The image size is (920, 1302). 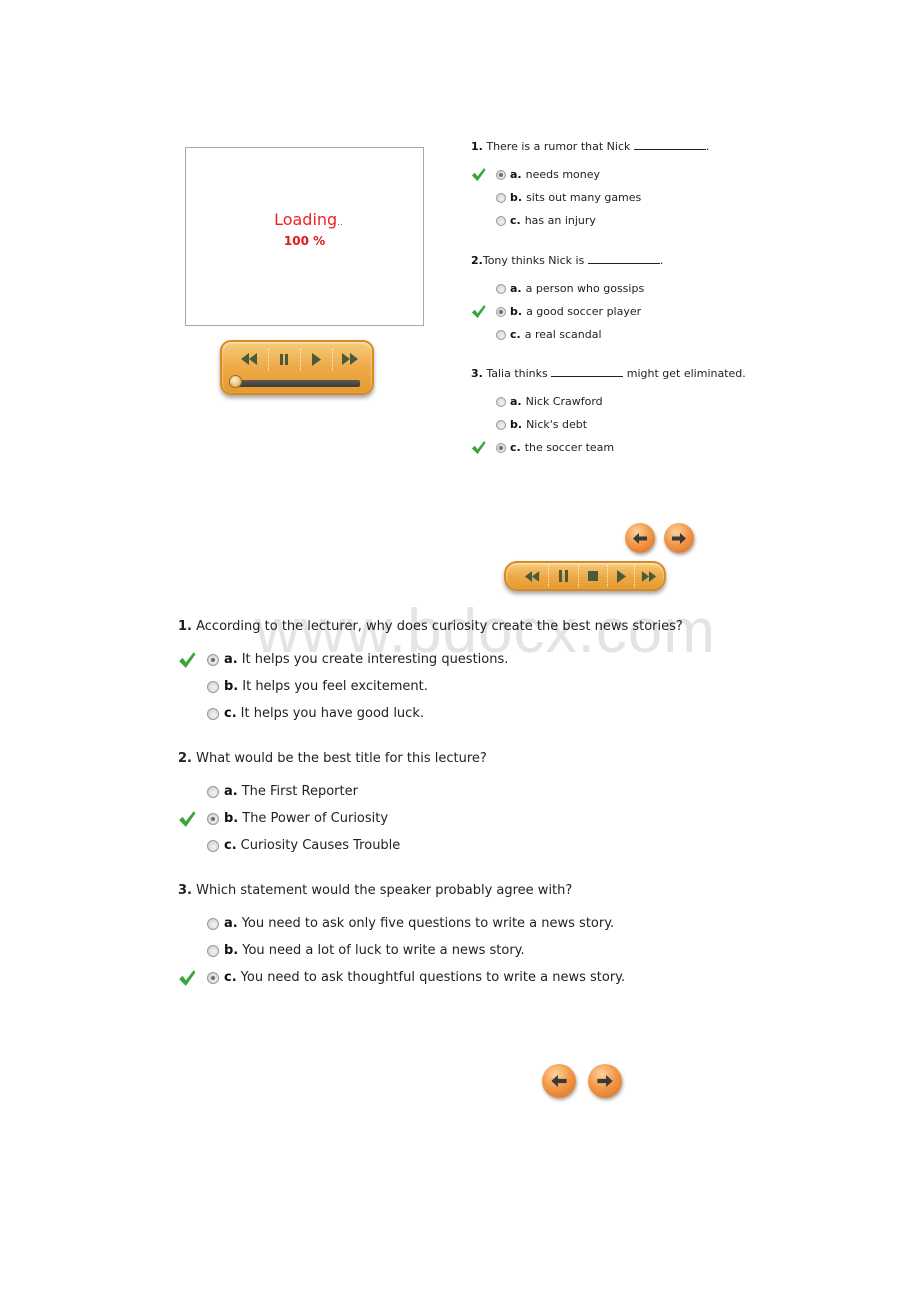 I want to click on answer-option: c. a real scandal, so click(x=549, y=334).